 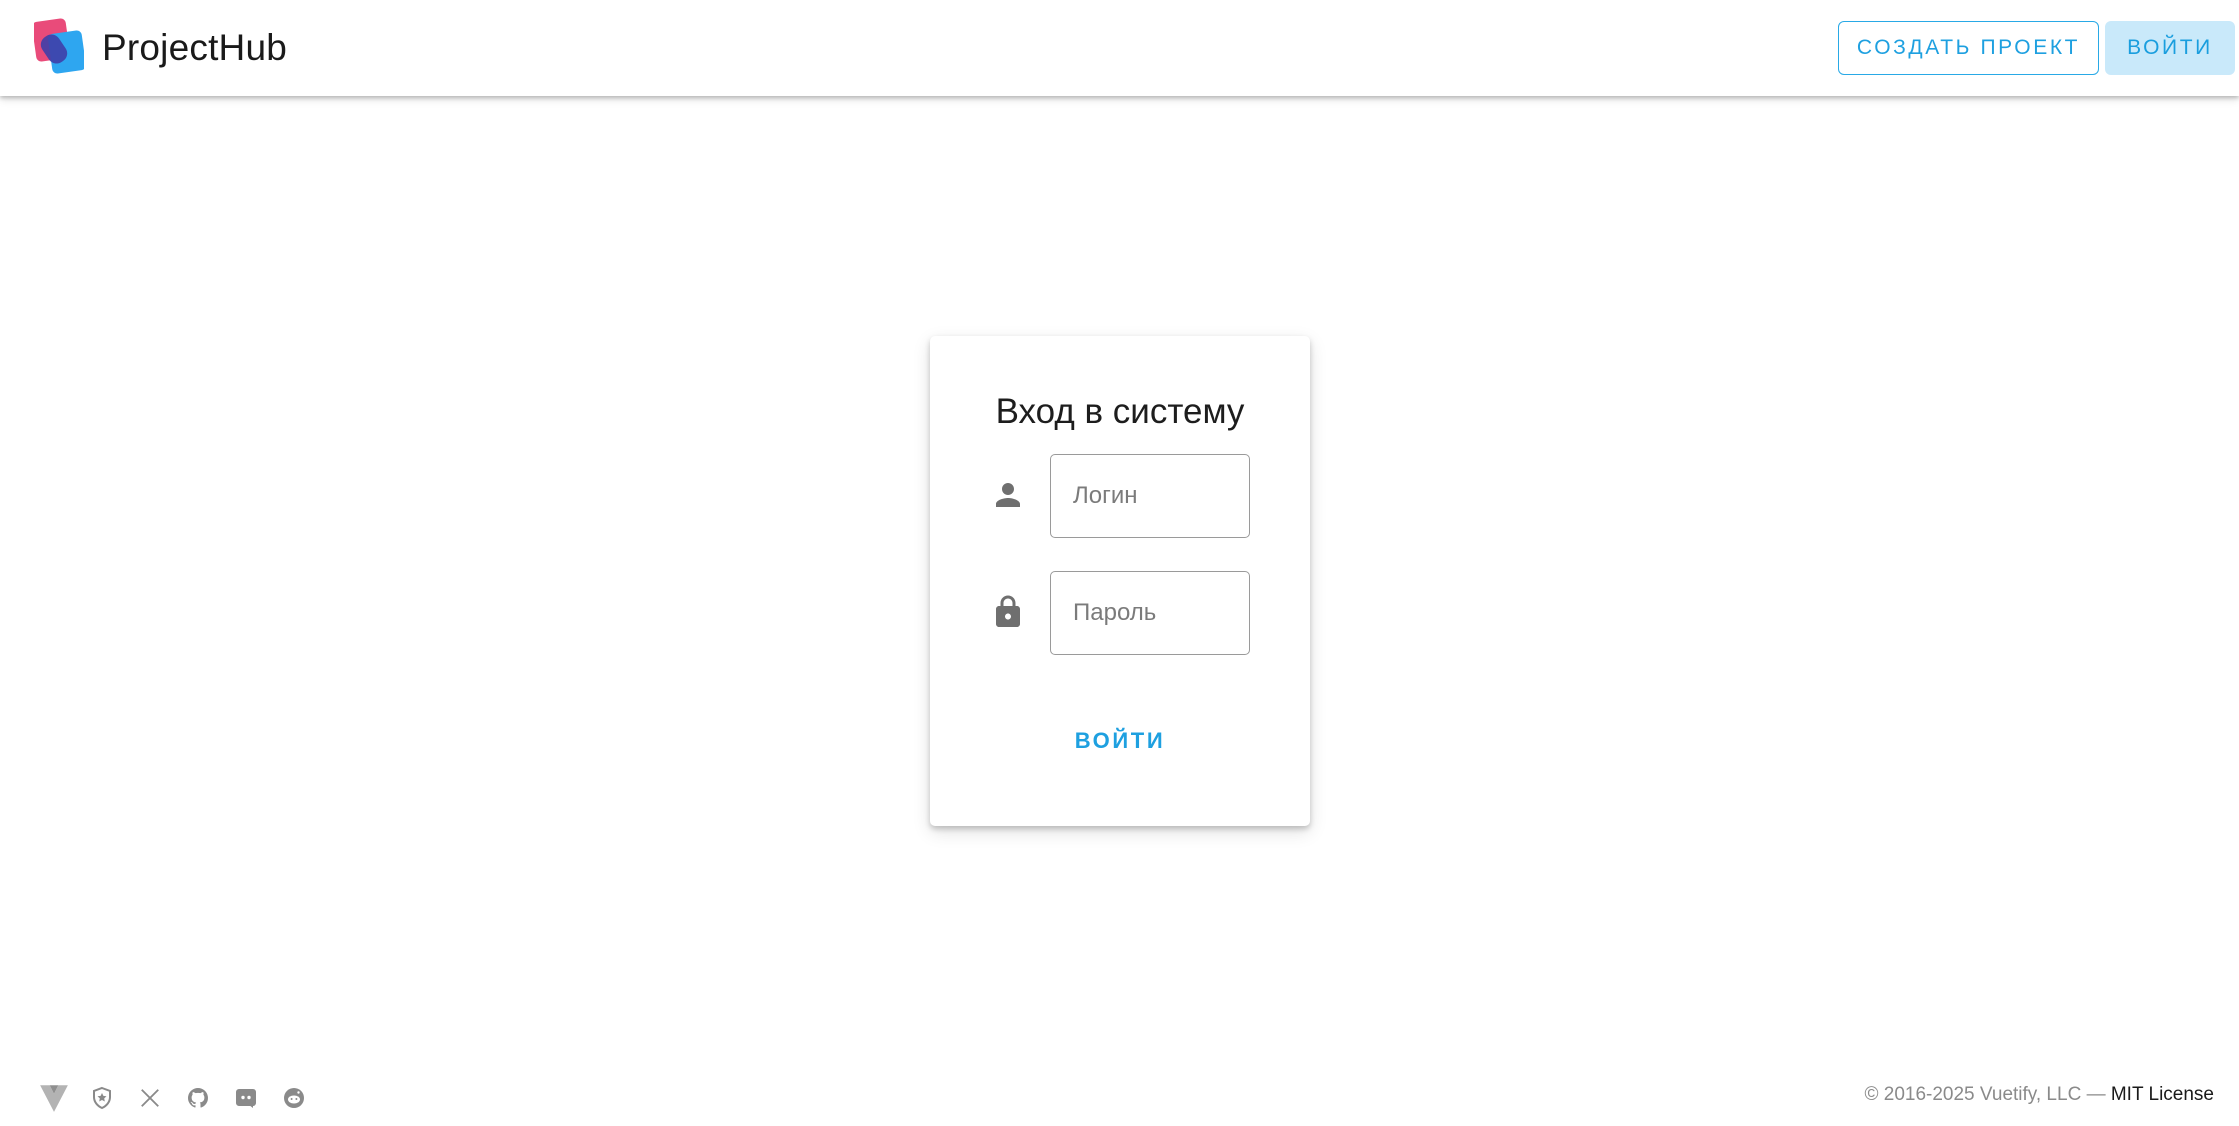 I want to click on shield-icon, so click(x=102, y=1098).